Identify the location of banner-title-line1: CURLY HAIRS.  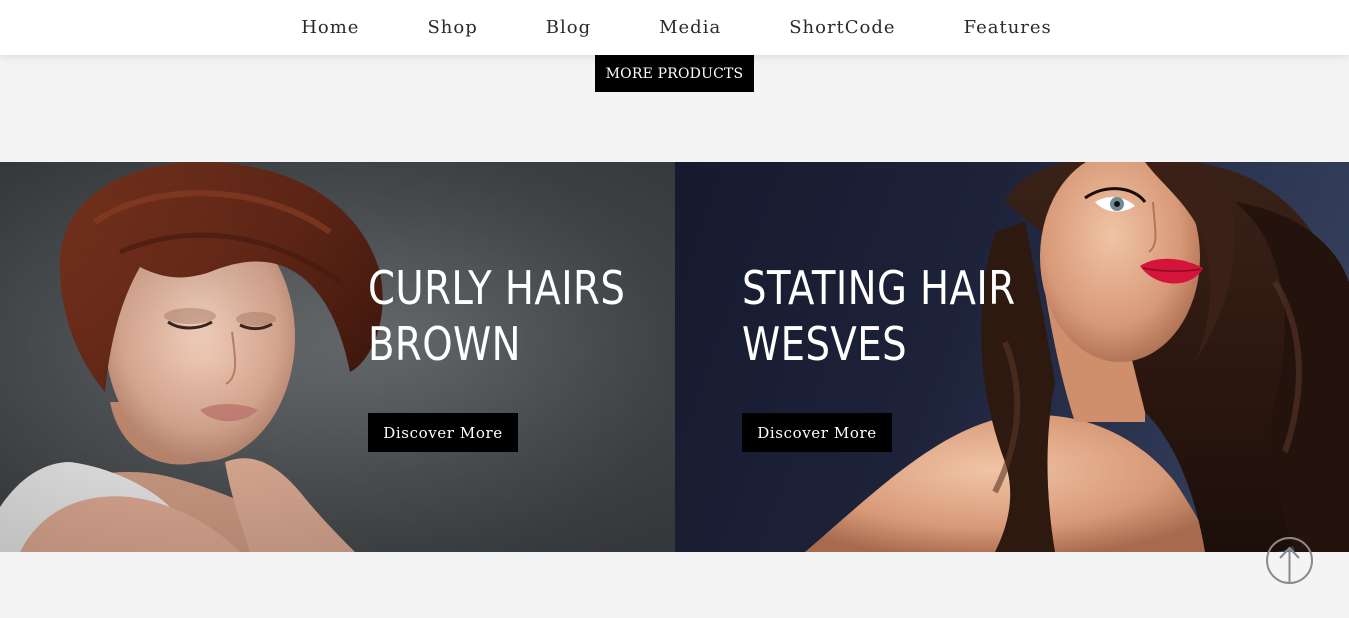
(497, 288).